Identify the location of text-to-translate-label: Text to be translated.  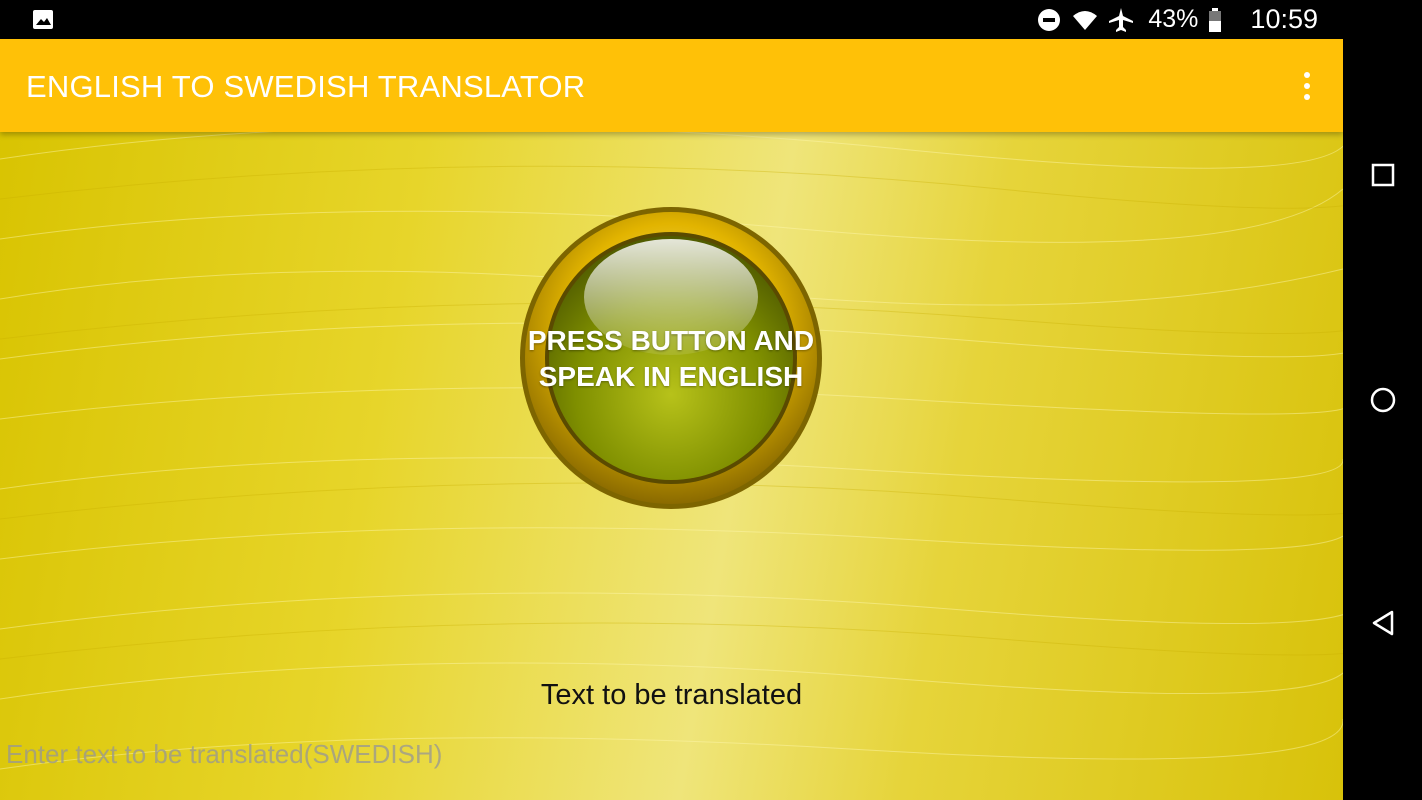
(671, 695).